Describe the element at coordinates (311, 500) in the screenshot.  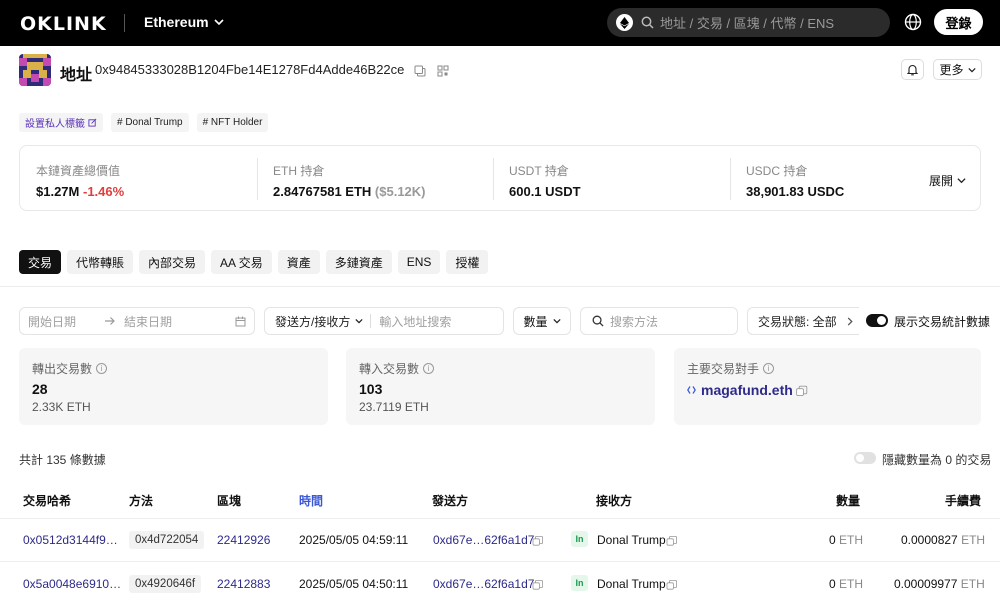
I see `column-header-time: 時間` at that location.